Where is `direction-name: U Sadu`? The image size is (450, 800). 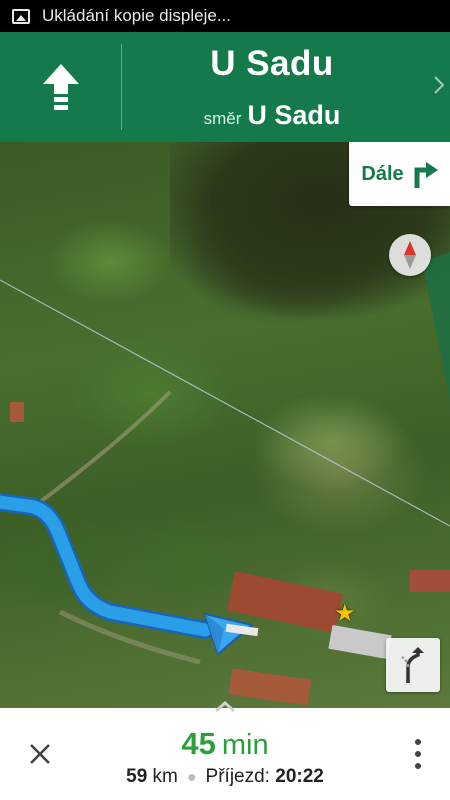
direction-name: U Sadu is located at coordinates (294, 115).